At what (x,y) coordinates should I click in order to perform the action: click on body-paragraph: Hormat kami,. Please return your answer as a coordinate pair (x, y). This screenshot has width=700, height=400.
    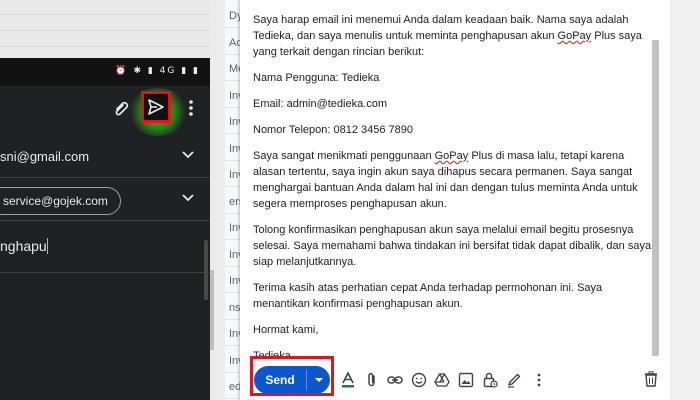
    Looking at the image, I should click on (286, 330).